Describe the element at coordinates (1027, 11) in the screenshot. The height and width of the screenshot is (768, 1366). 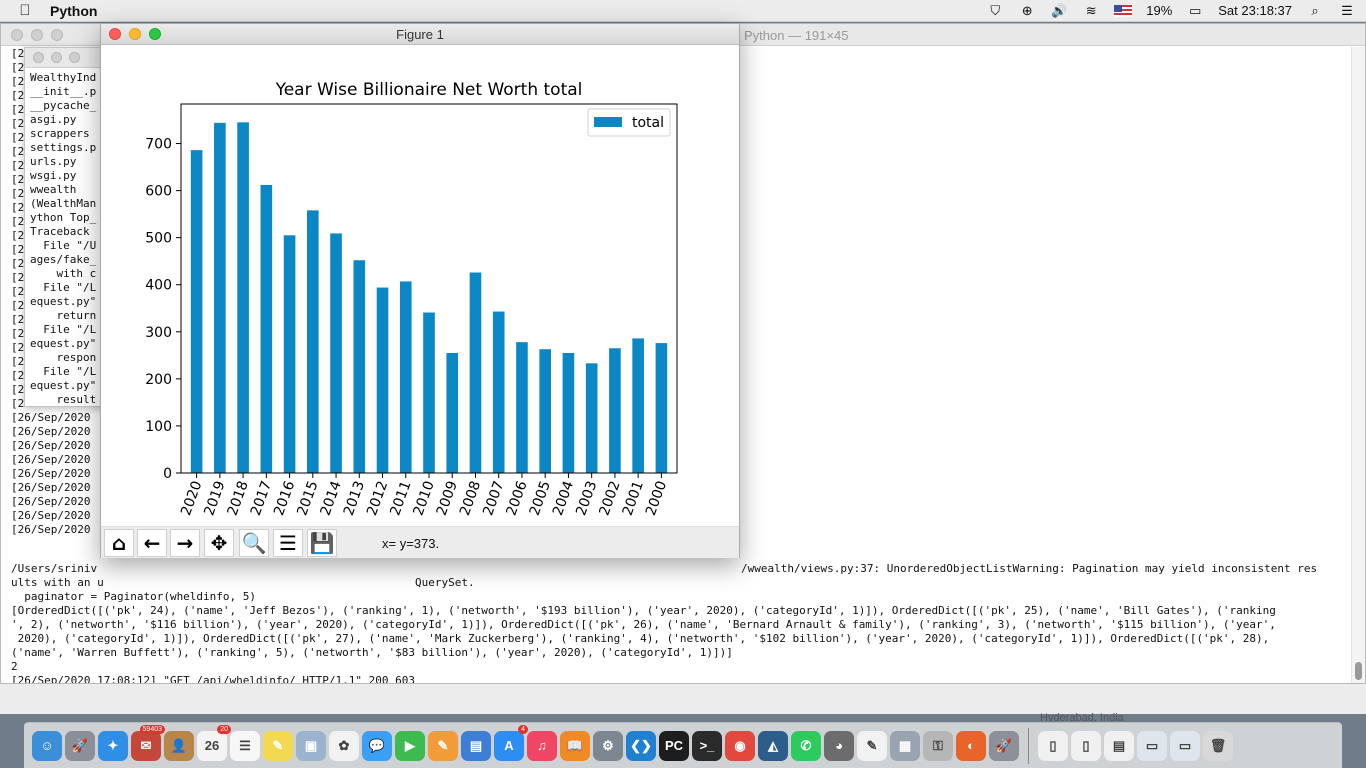
I see `accessibility-icon: ⊕` at that location.